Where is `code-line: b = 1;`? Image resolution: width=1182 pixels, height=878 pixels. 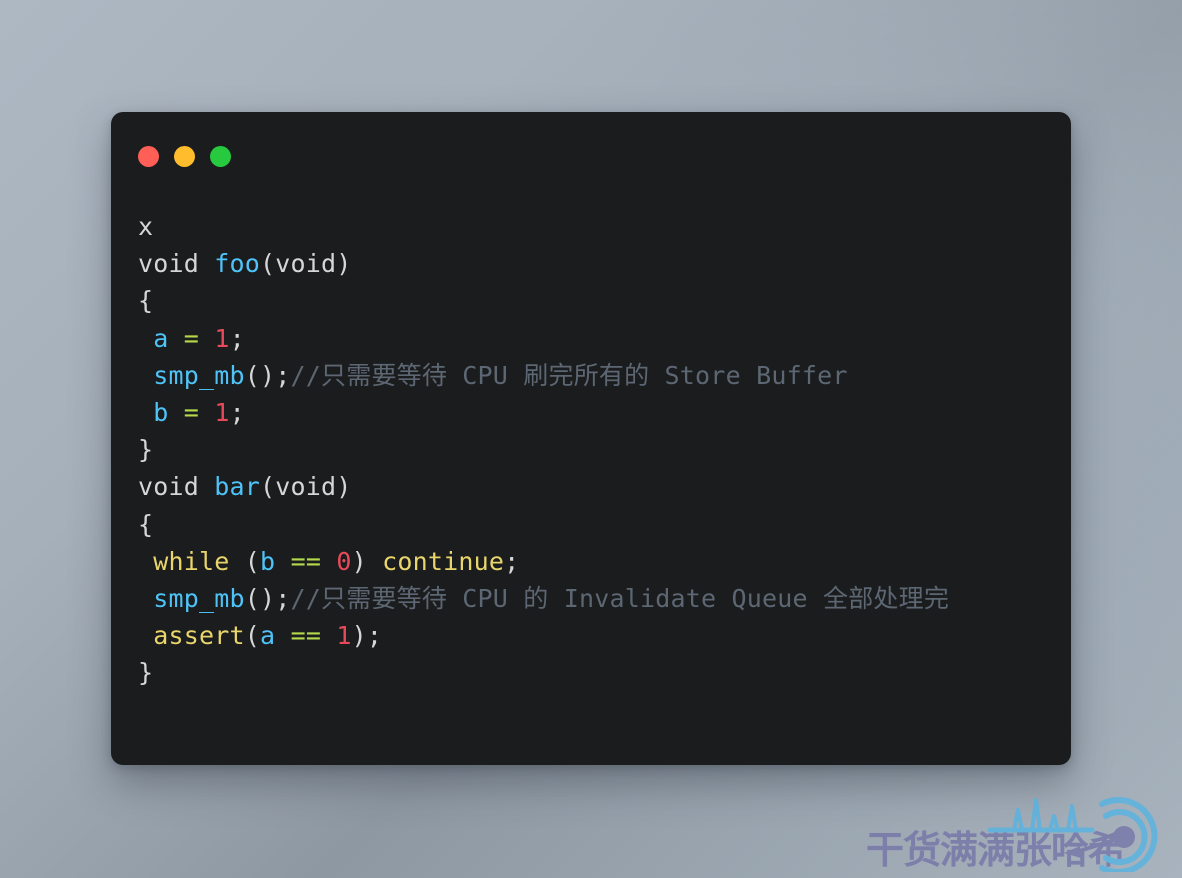
code-line: b = 1; is located at coordinates (599, 412).